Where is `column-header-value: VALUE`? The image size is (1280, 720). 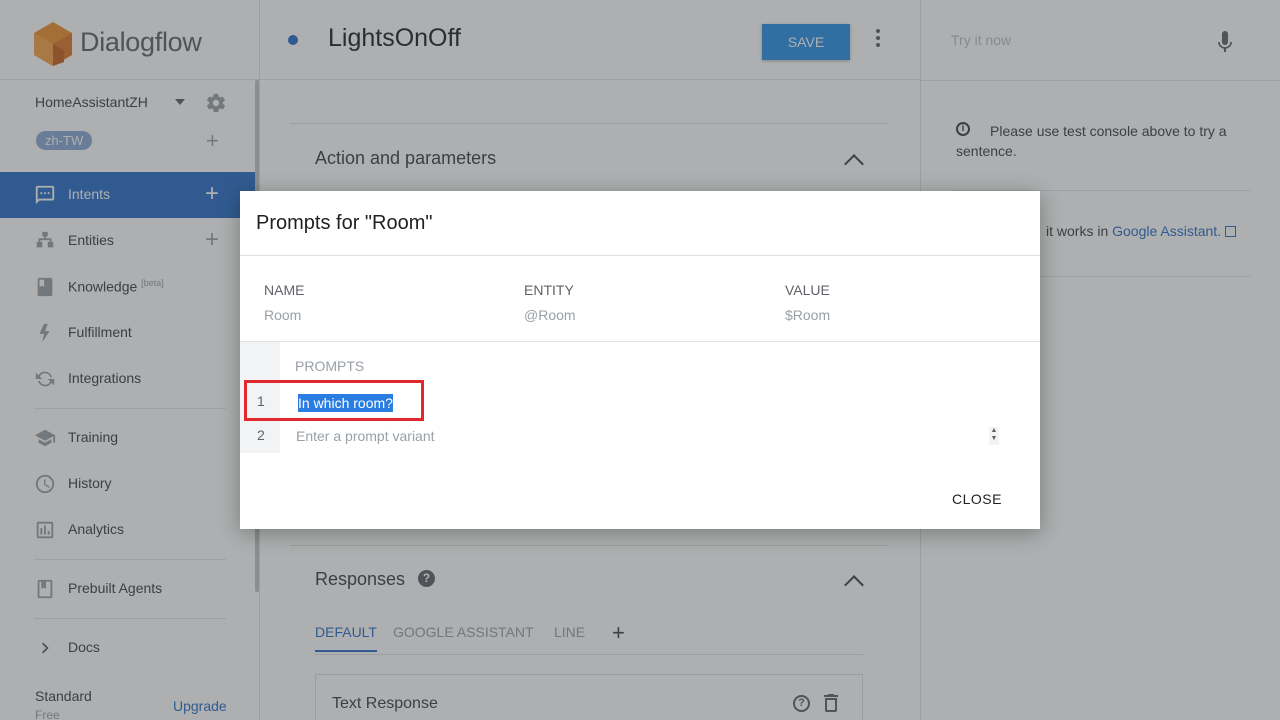
column-header-value: VALUE is located at coordinates (807, 290).